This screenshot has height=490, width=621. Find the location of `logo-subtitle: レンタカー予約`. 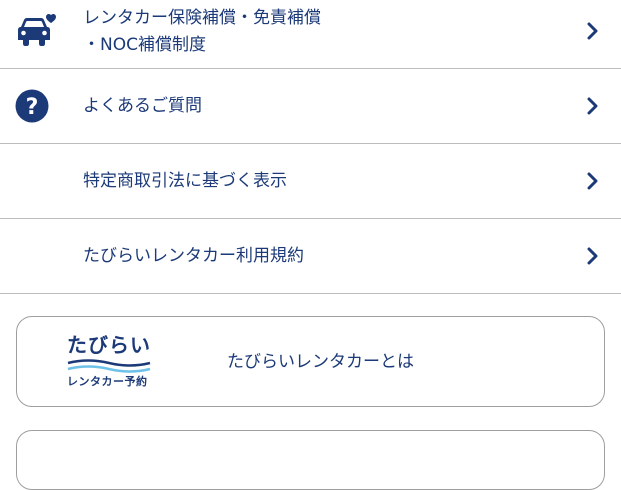

logo-subtitle: レンタカー予約 is located at coordinates (107, 381).